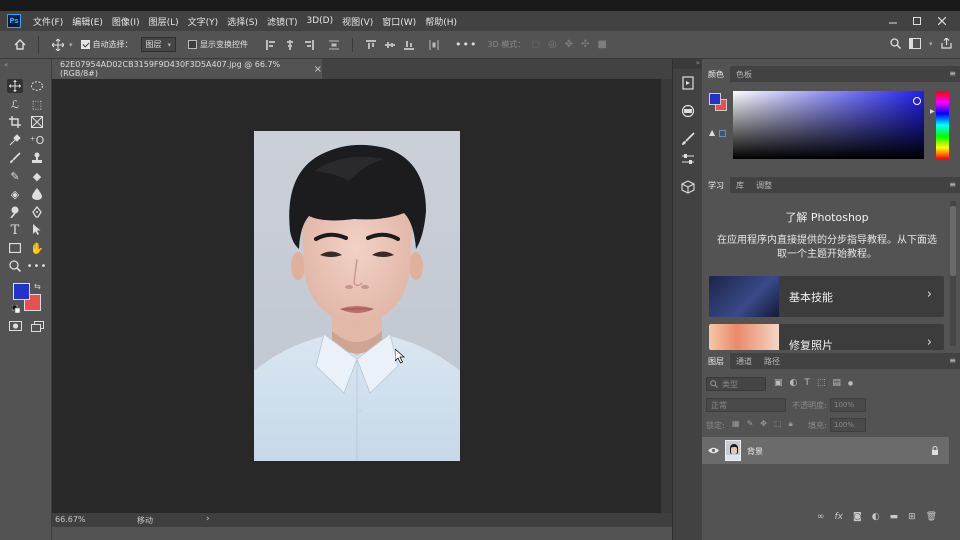 Image resolution: width=960 pixels, height=540 pixels. I want to click on menu-edit: 编辑(E), so click(87, 21).